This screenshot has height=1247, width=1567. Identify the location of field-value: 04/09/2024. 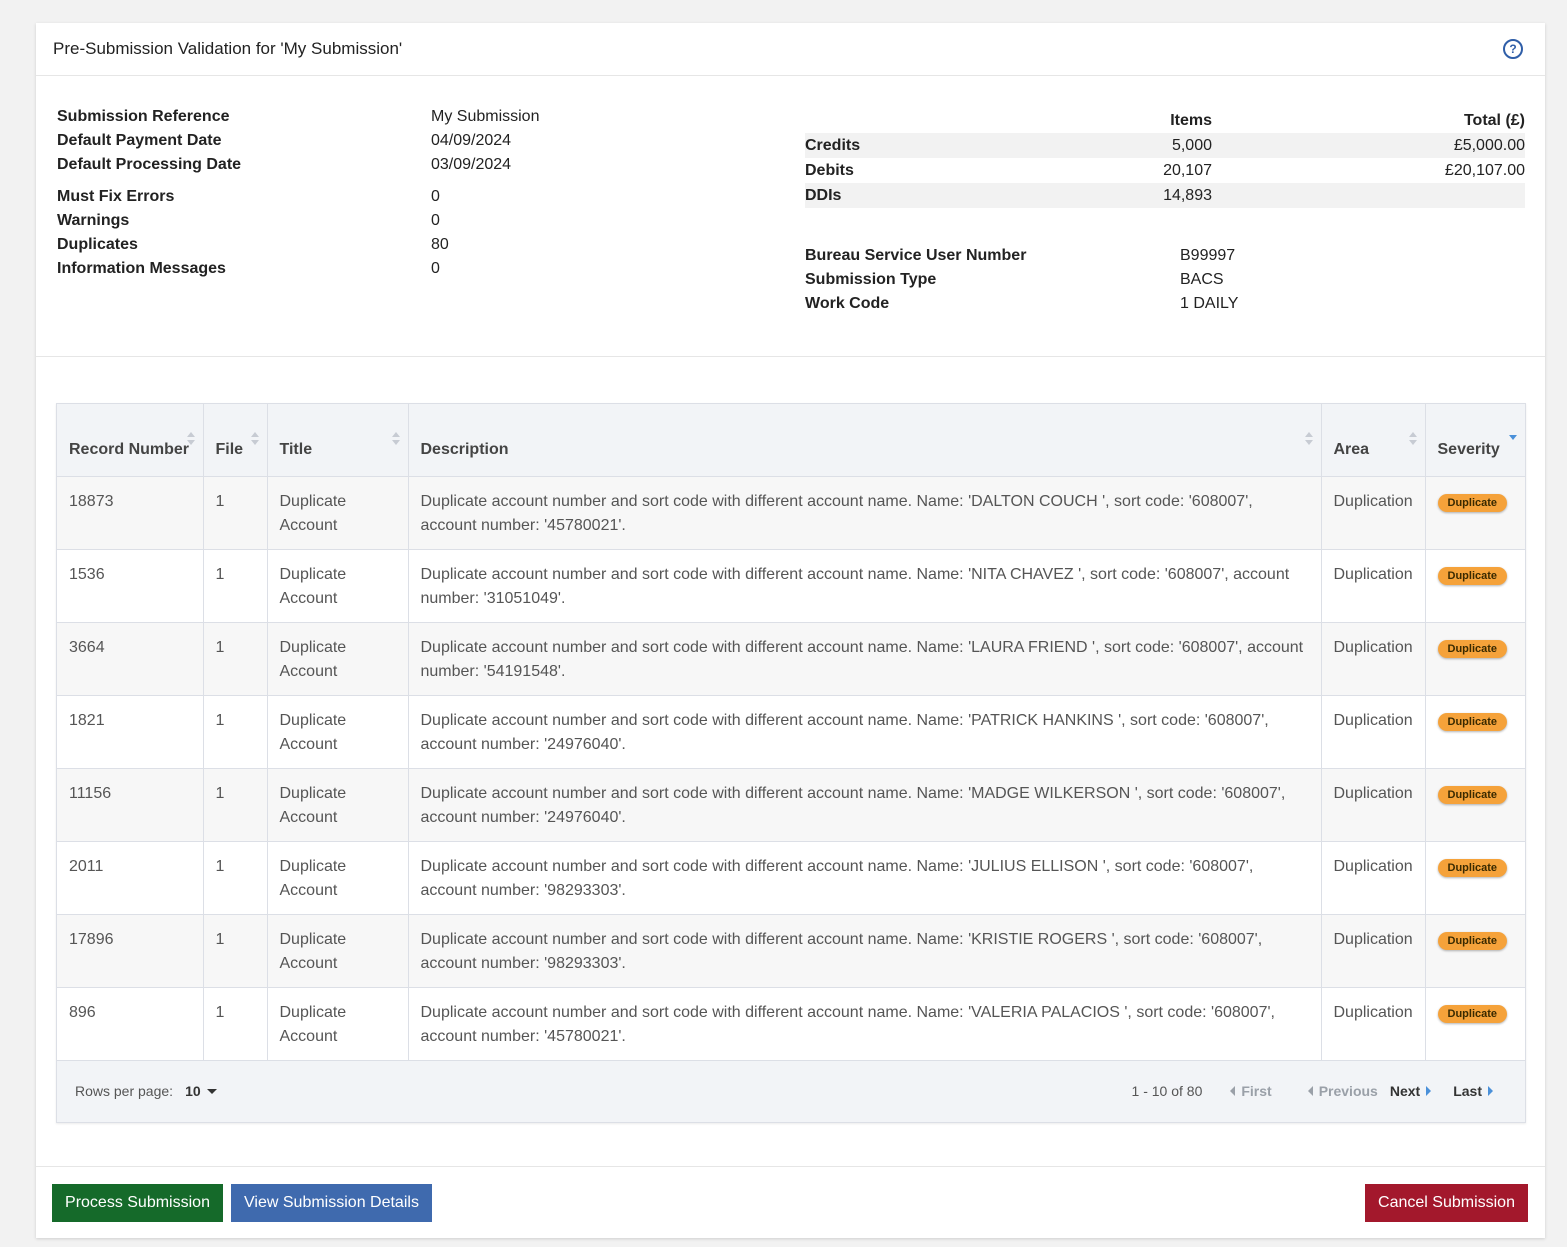
(471, 140).